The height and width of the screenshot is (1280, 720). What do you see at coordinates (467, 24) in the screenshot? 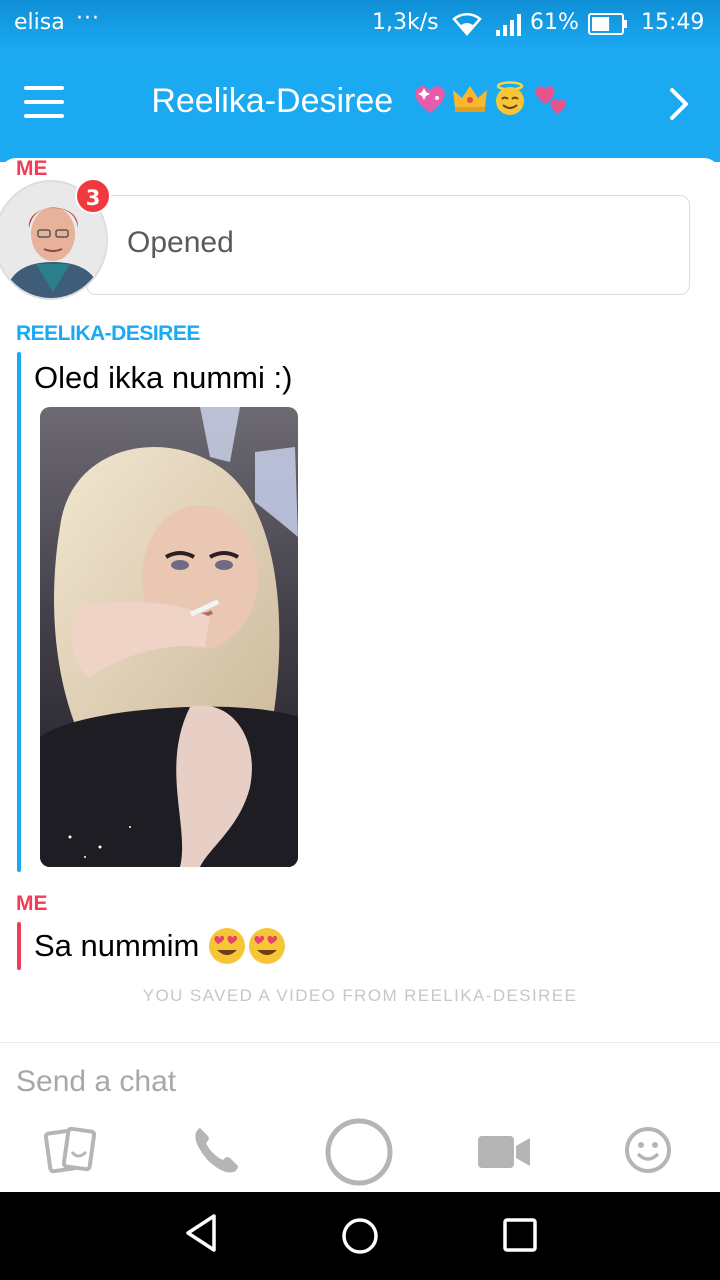
I see `wifi-icon` at bounding box center [467, 24].